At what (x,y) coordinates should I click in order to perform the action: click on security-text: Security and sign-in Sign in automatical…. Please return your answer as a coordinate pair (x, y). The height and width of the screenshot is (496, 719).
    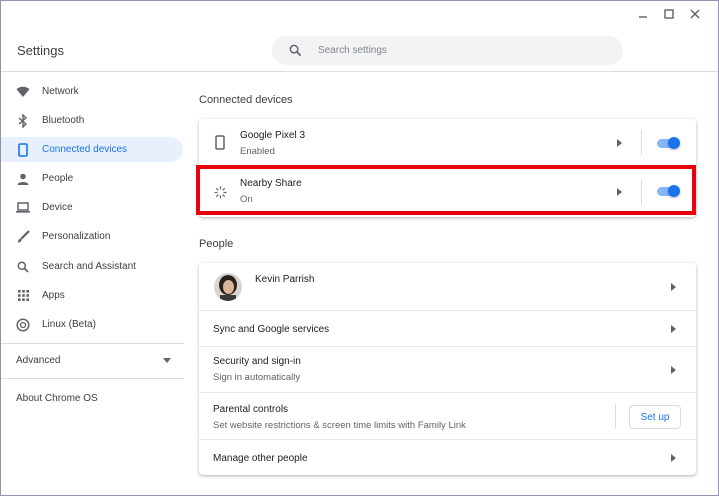
    Looking at the image, I should click on (257, 369).